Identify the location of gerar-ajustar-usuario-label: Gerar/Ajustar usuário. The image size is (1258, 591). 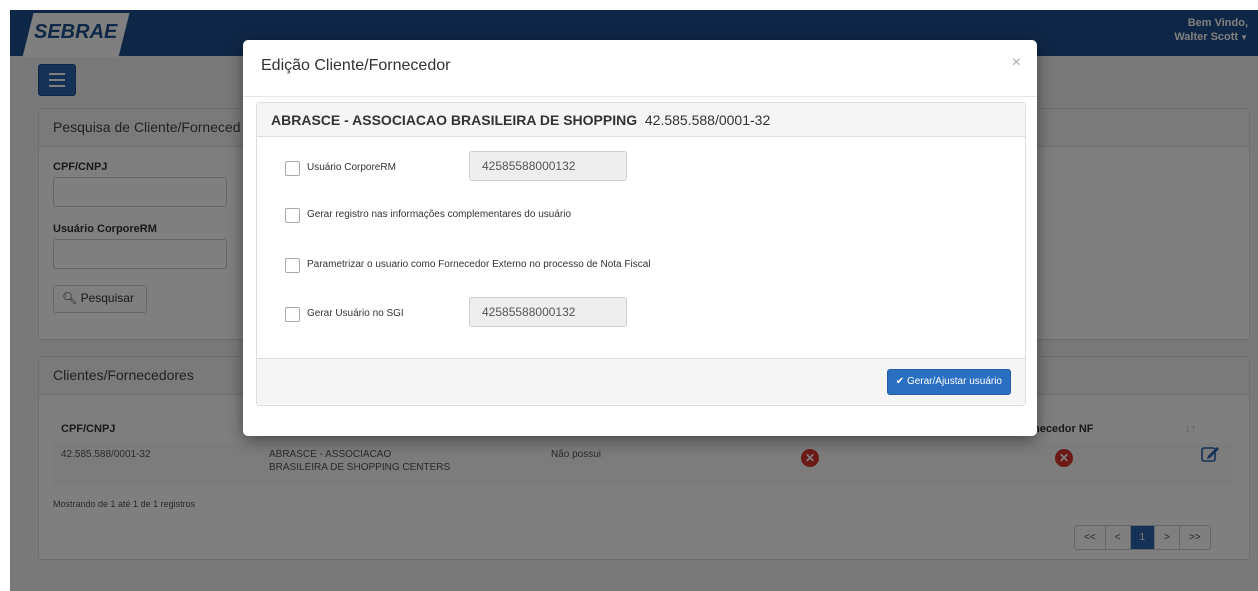
(954, 381).